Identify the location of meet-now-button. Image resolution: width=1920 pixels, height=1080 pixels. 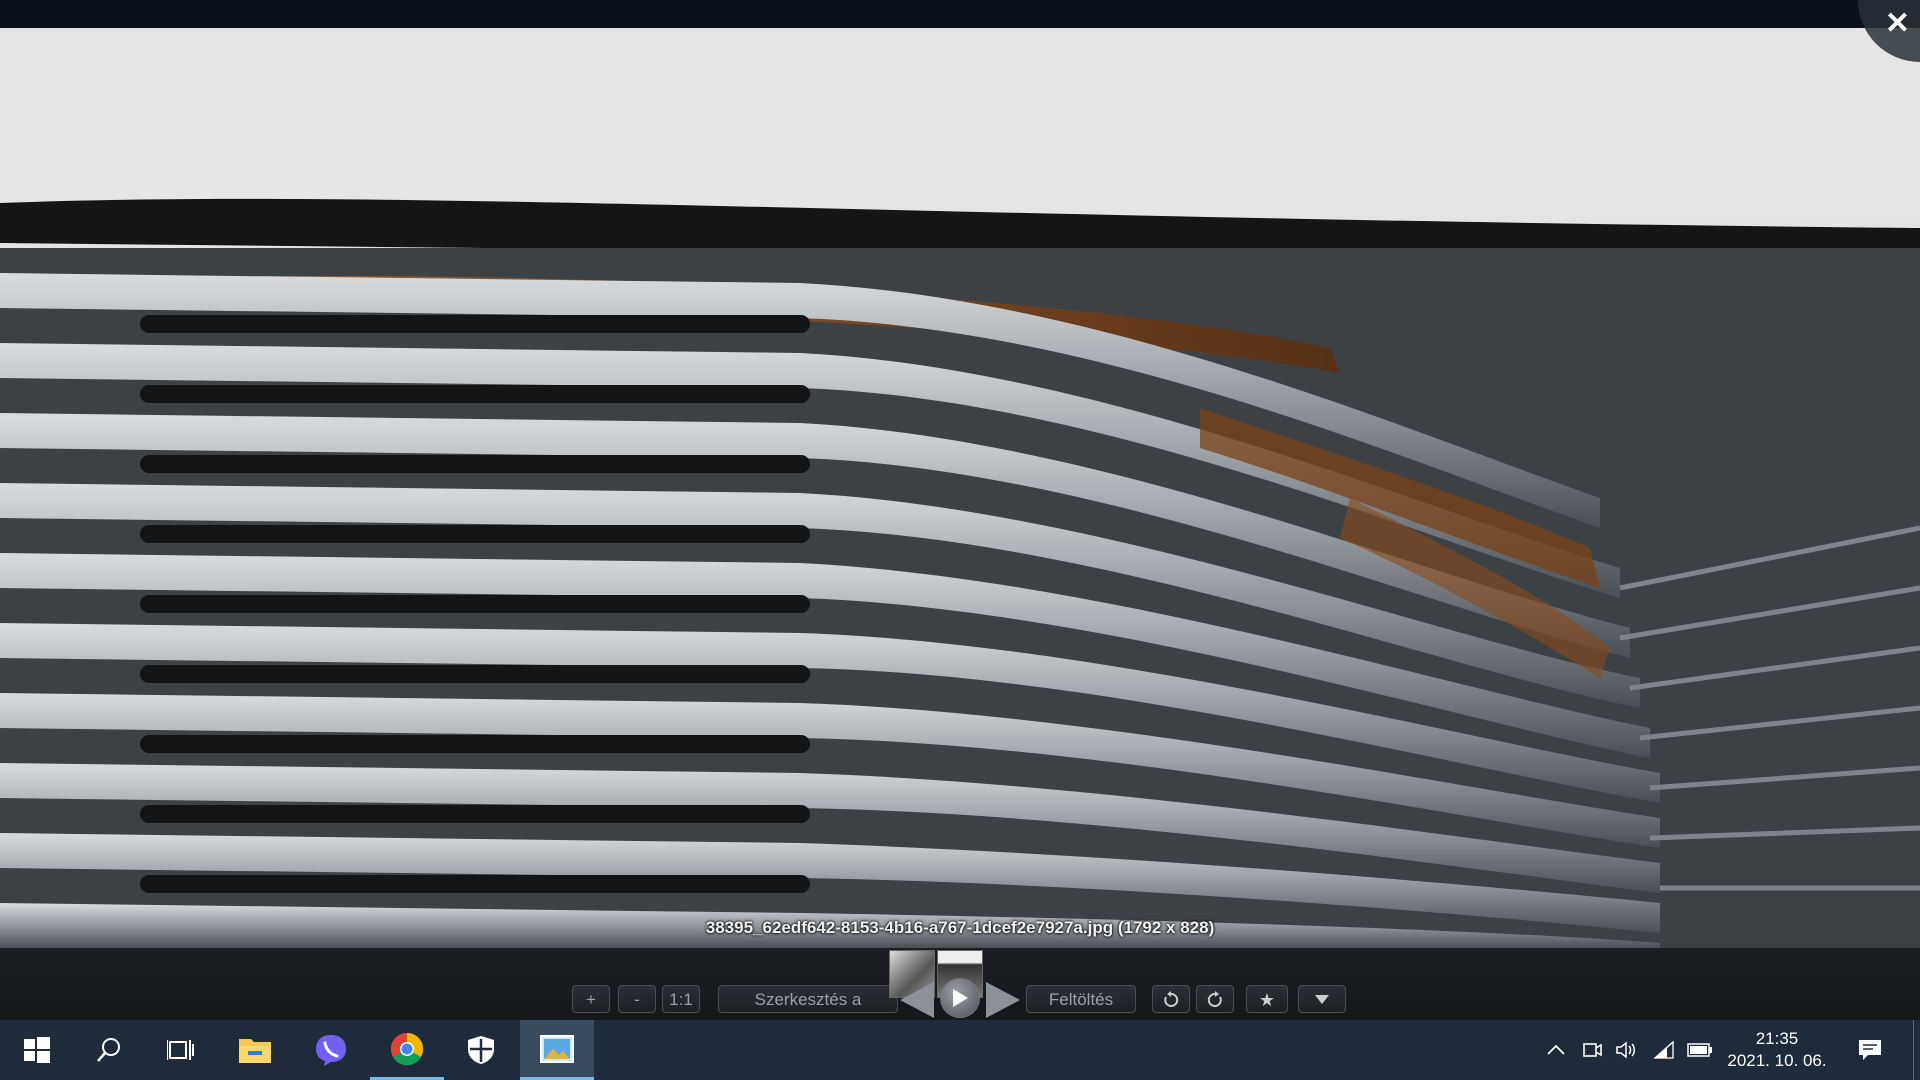
(1592, 1050).